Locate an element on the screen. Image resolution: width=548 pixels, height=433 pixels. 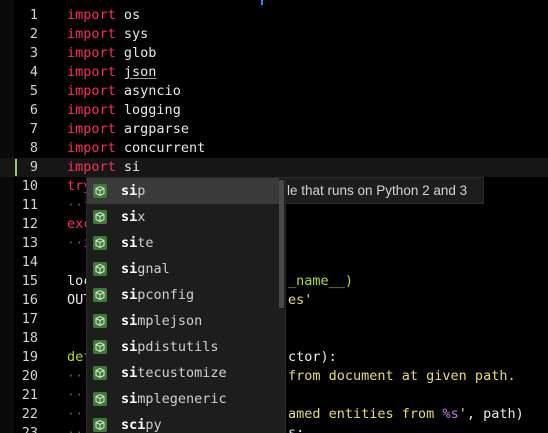
autocomplete-item-label: sipconfig is located at coordinates (158, 295).